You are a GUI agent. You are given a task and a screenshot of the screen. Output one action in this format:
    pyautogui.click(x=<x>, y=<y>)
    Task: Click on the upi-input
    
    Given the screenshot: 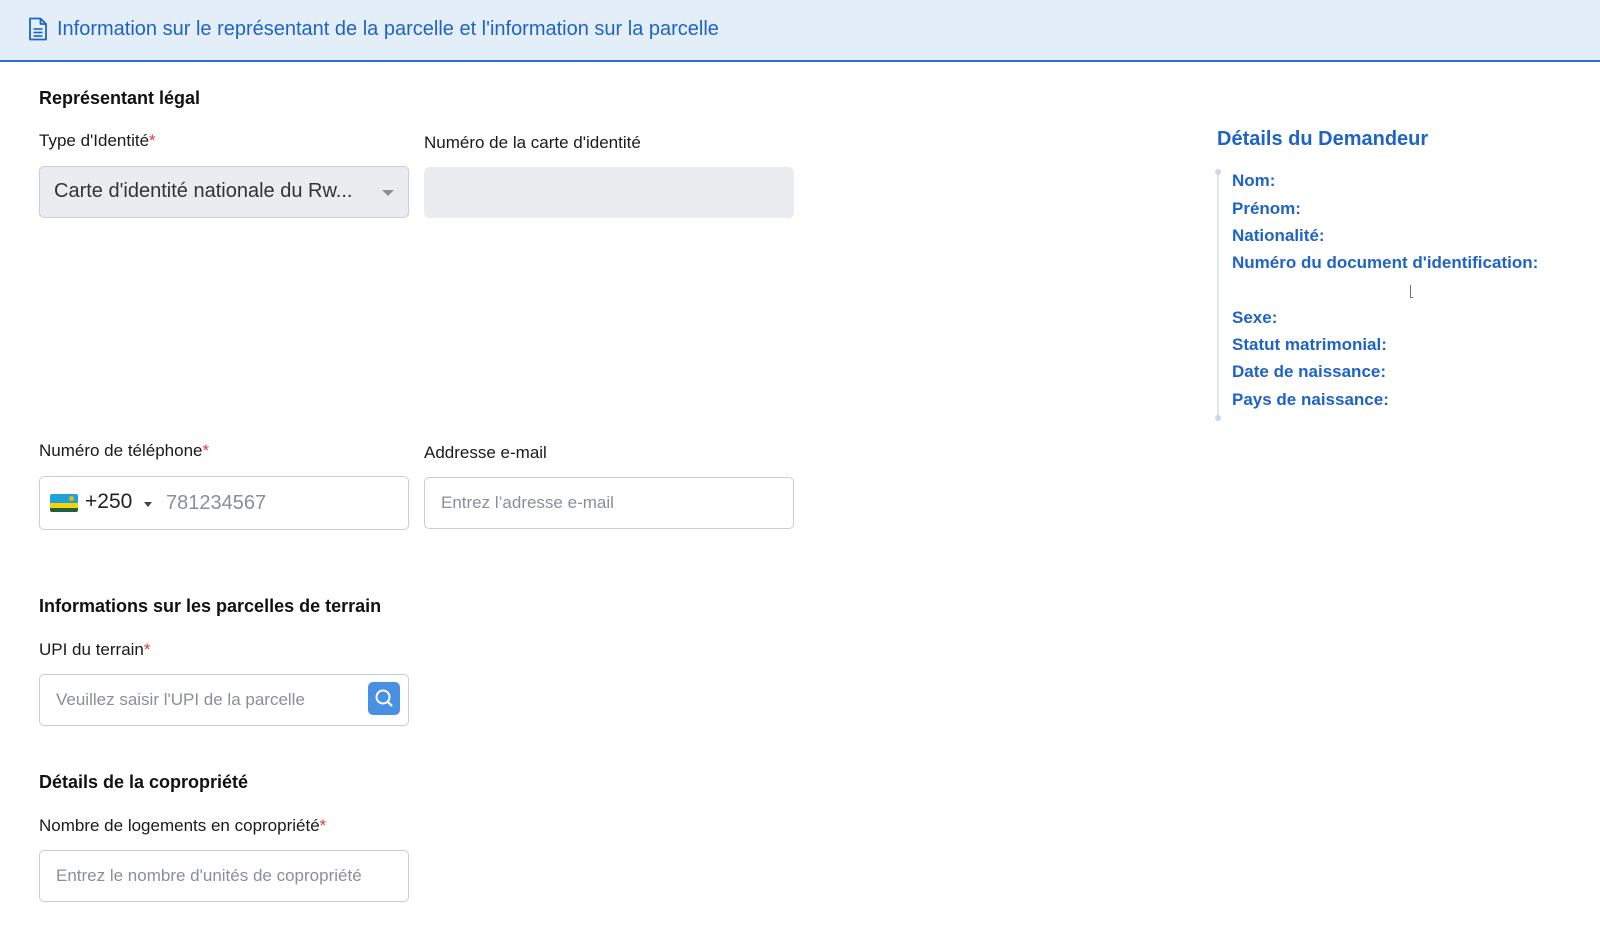 What is the action you would take?
    pyautogui.click(x=204, y=700)
    